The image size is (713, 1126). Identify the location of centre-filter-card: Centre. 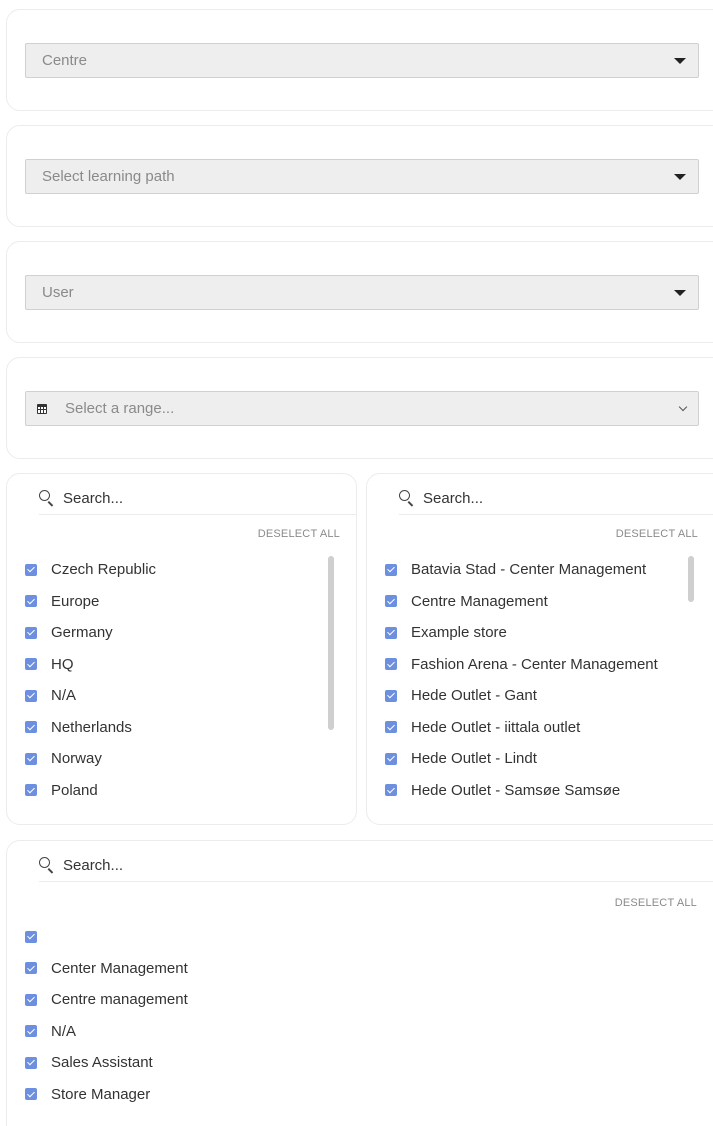
(359, 60).